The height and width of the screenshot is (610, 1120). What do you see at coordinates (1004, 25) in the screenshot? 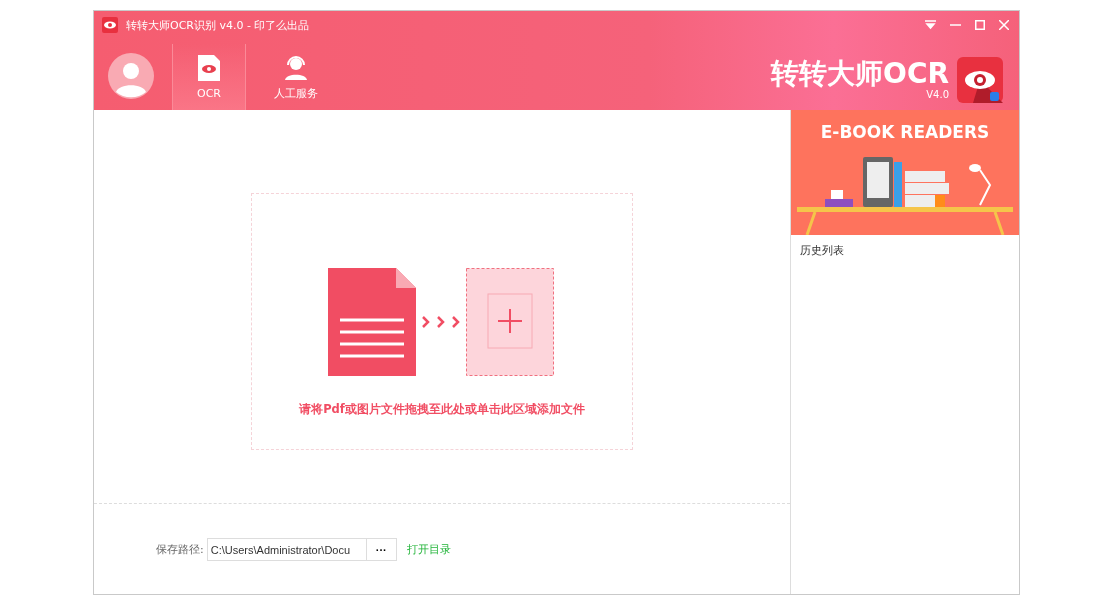
I see `close-icon` at bounding box center [1004, 25].